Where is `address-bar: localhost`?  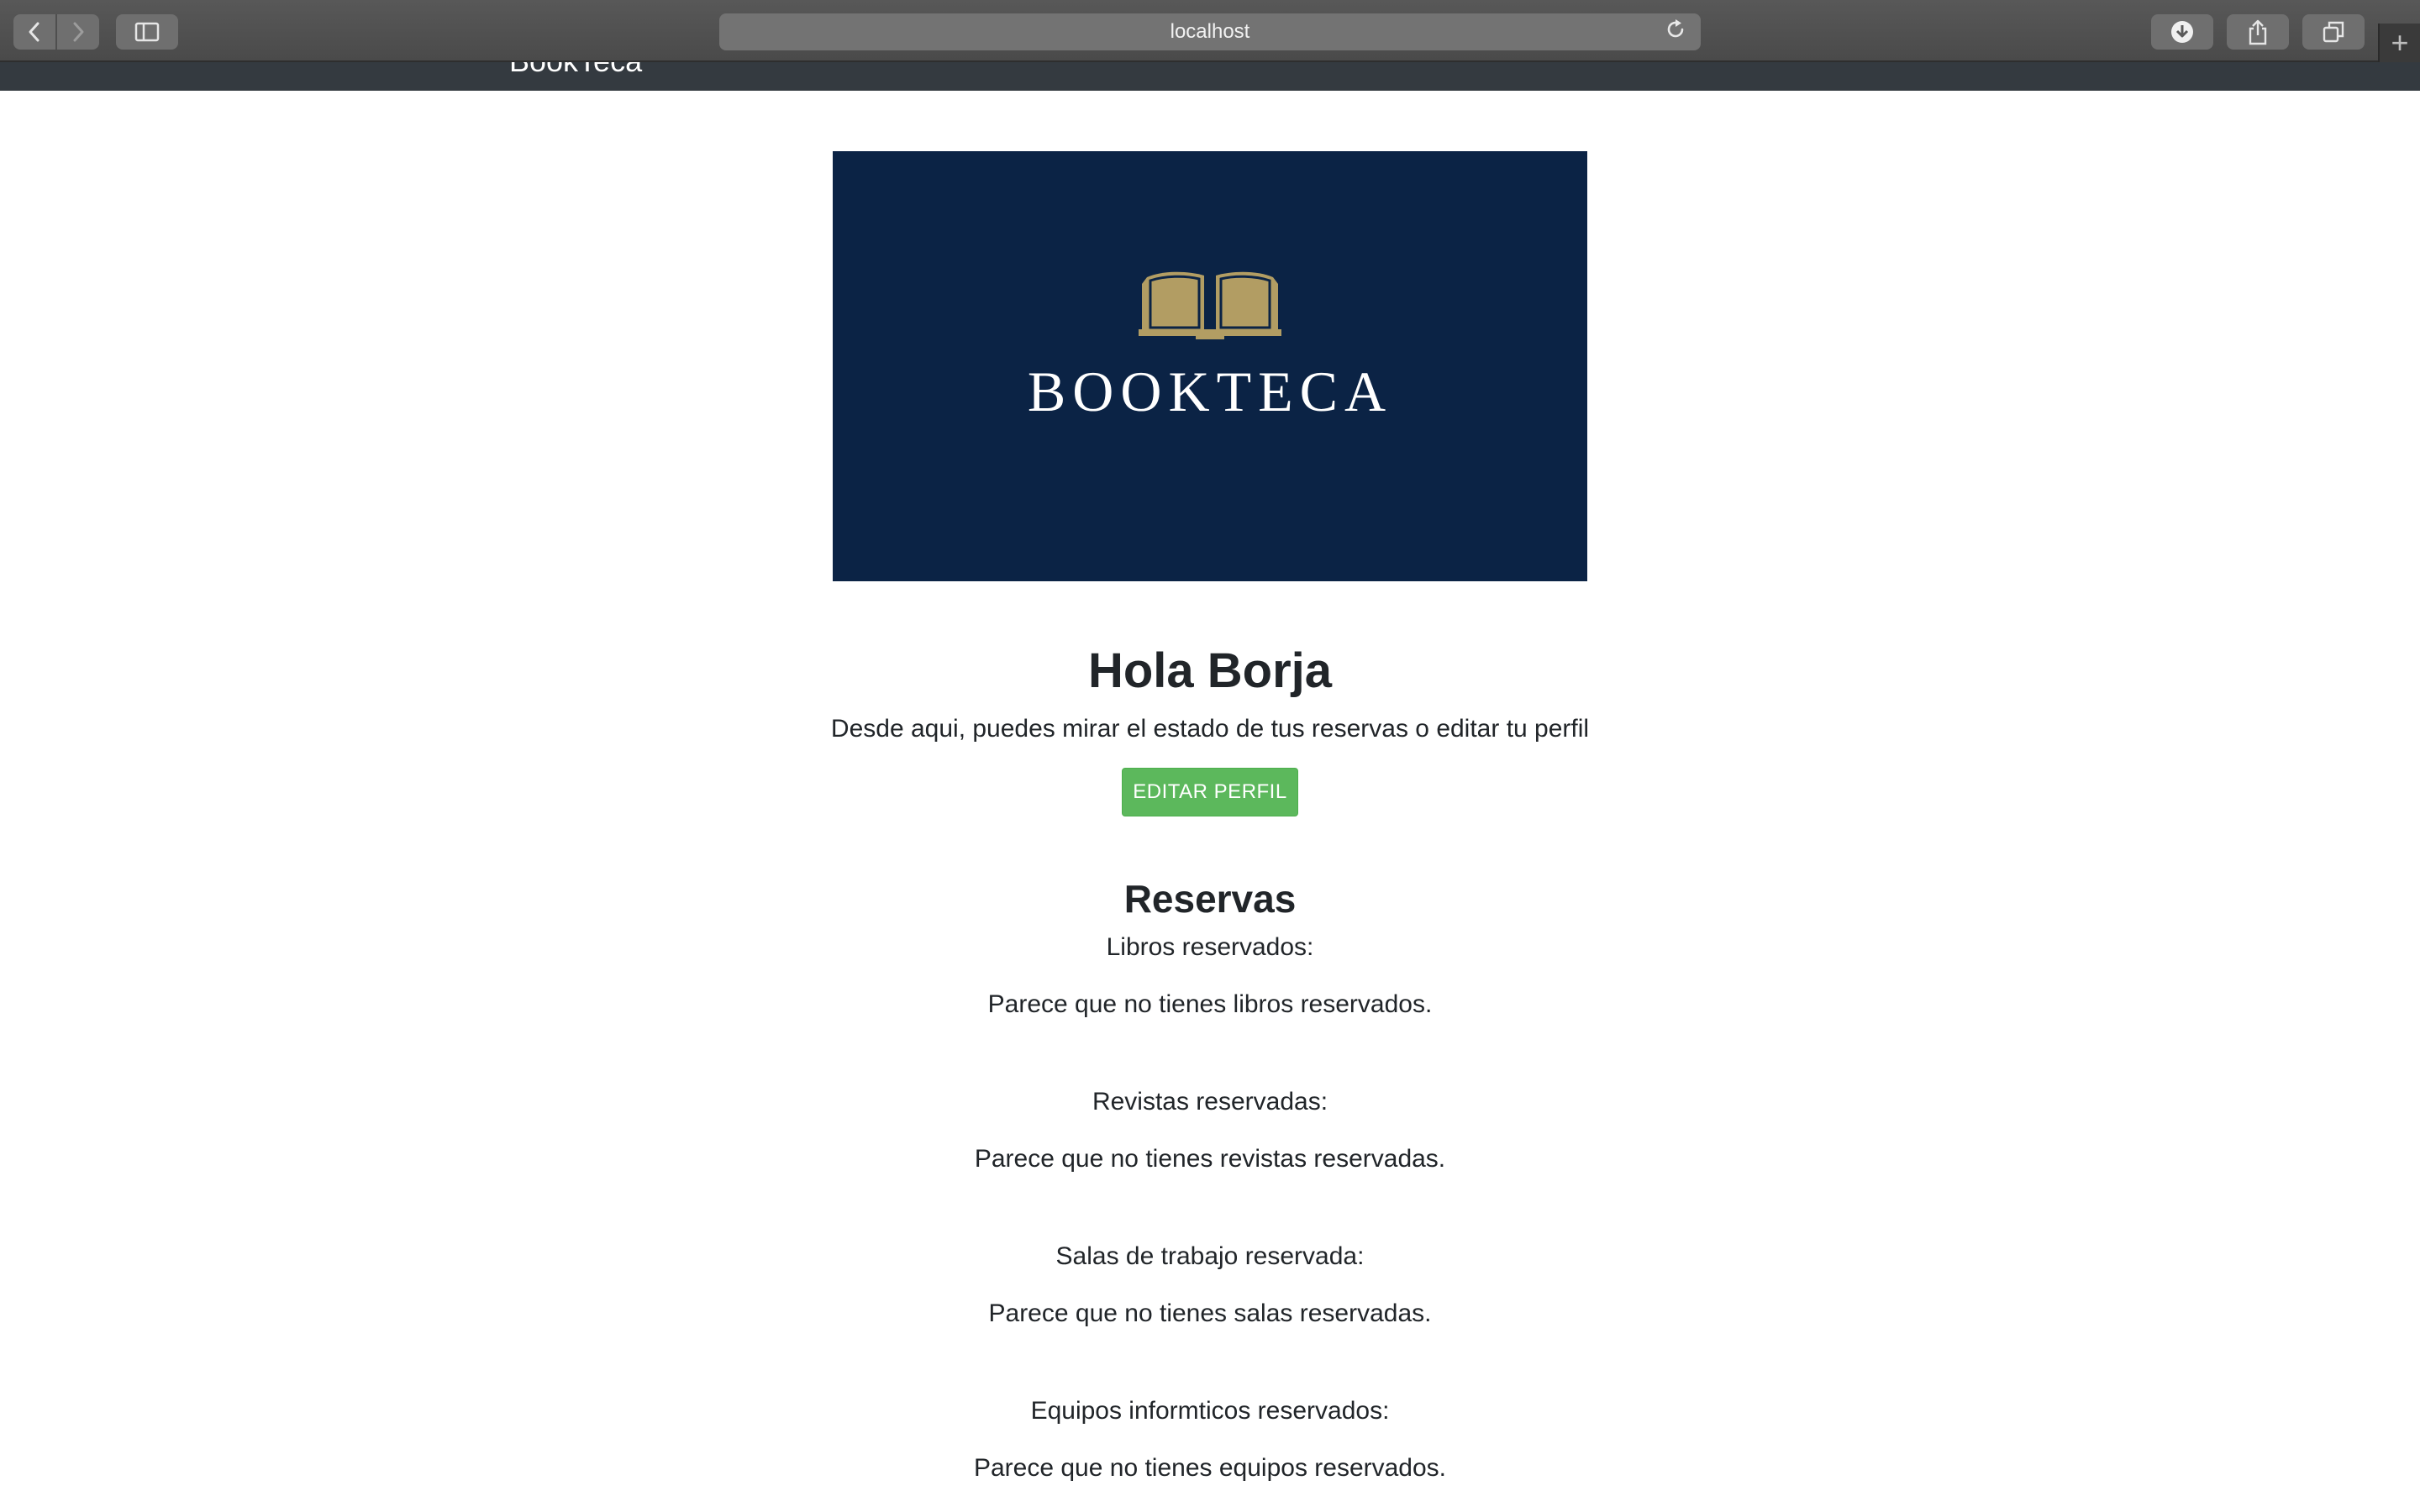
address-bar: localhost is located at coordinates (1210, 31).